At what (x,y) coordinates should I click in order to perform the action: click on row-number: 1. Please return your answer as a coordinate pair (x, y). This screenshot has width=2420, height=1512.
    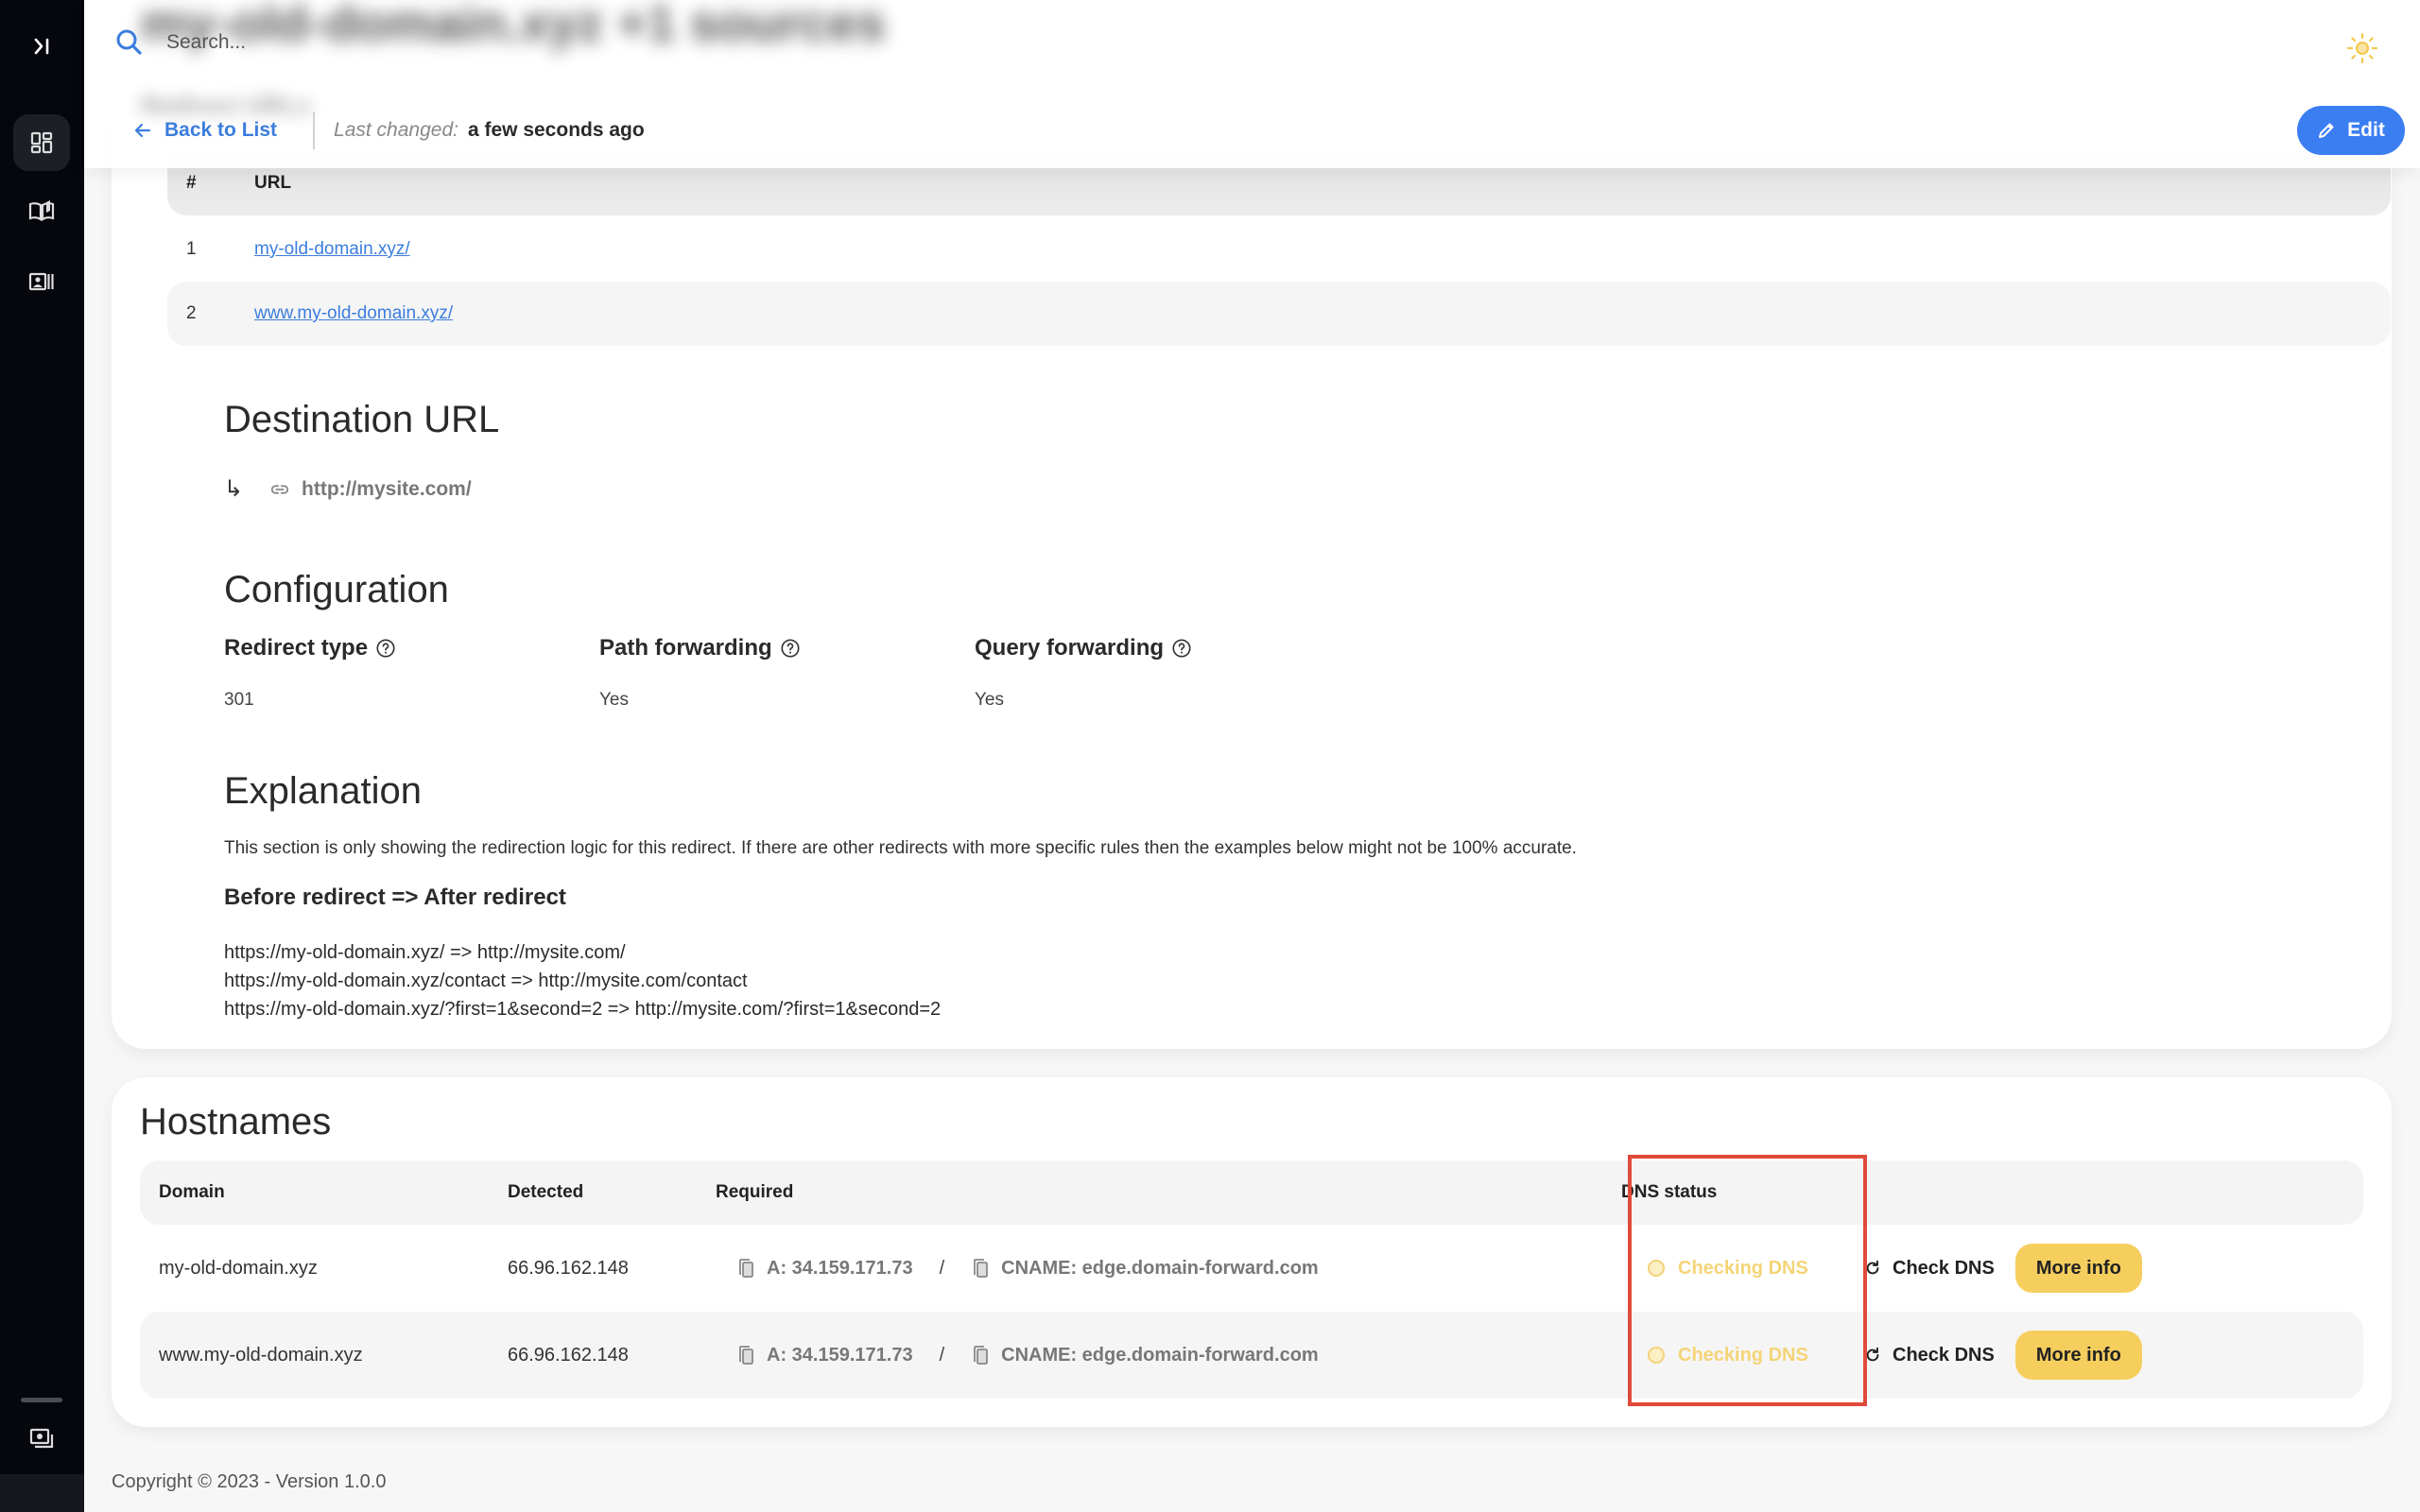
    Looking at the image, I should click on (191, 249).